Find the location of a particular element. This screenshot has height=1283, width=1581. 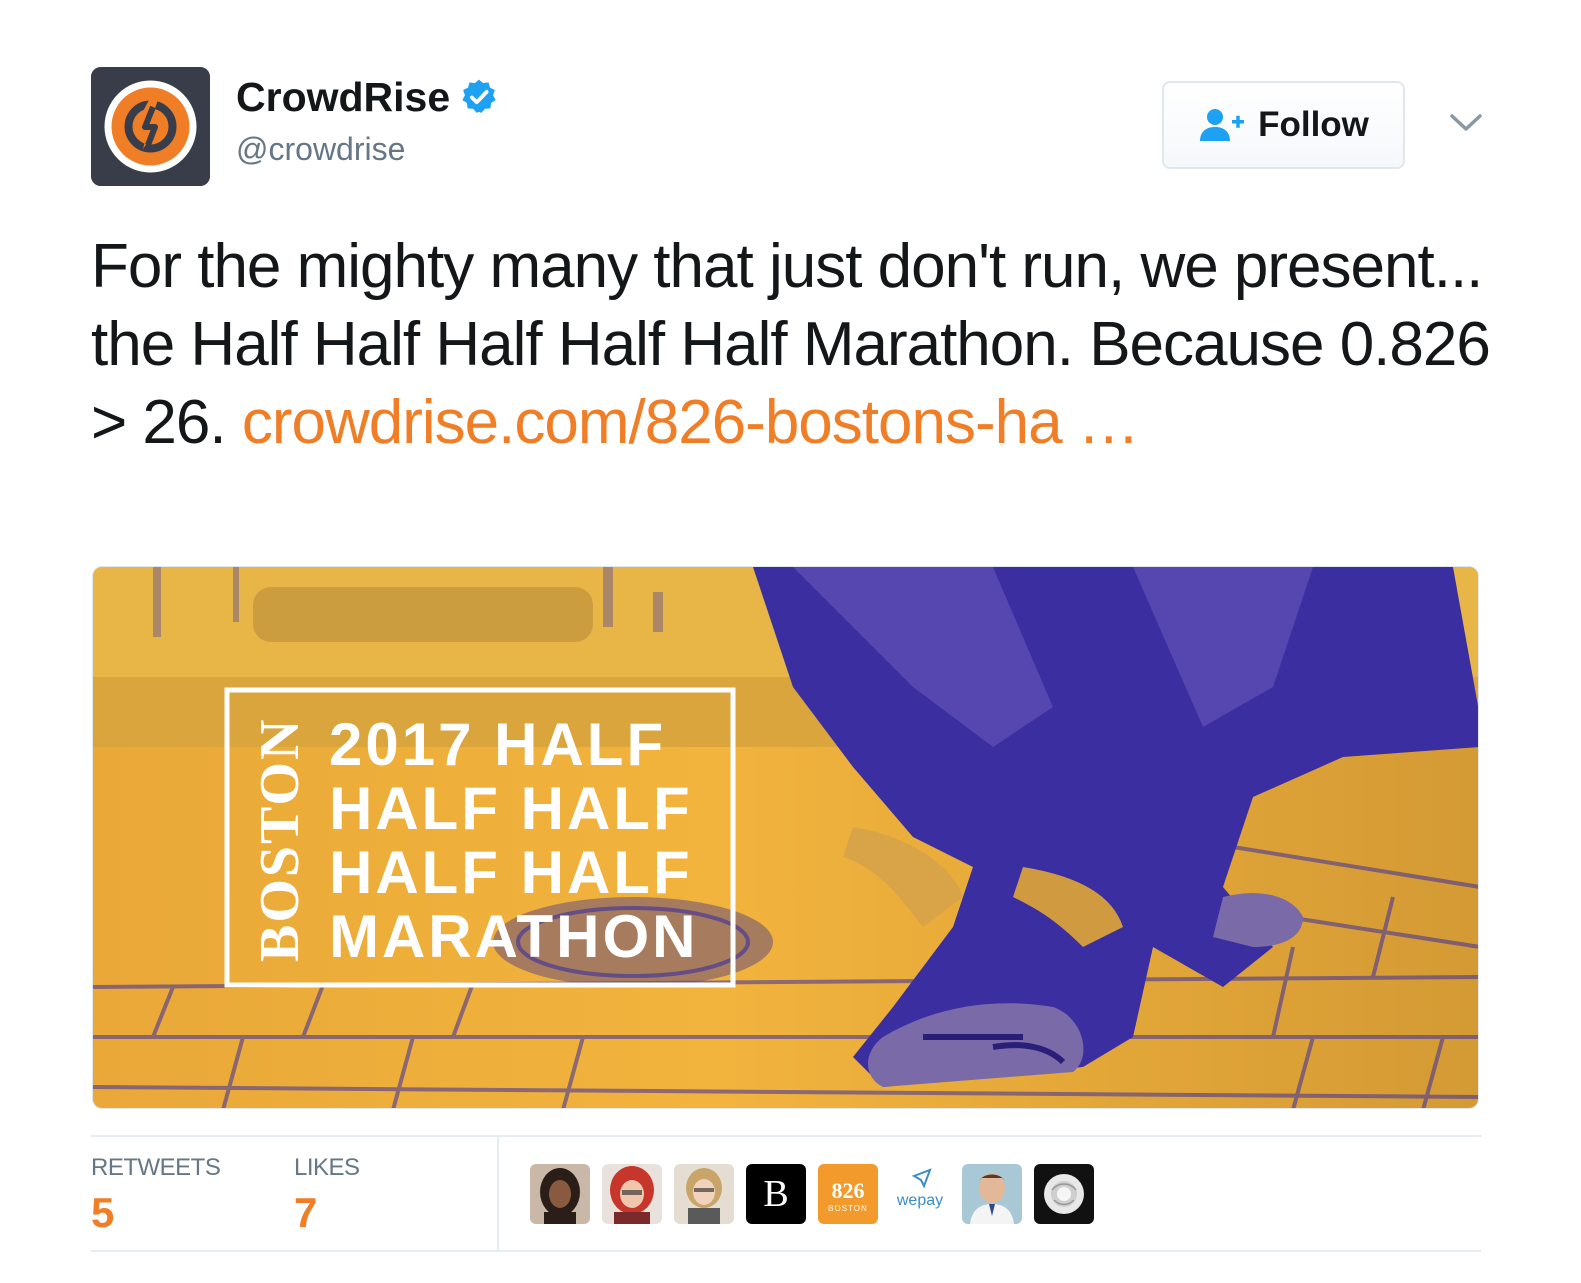

tweet-header: CrowdRise @crowdrise Follow is located at coordinates (787, 127).